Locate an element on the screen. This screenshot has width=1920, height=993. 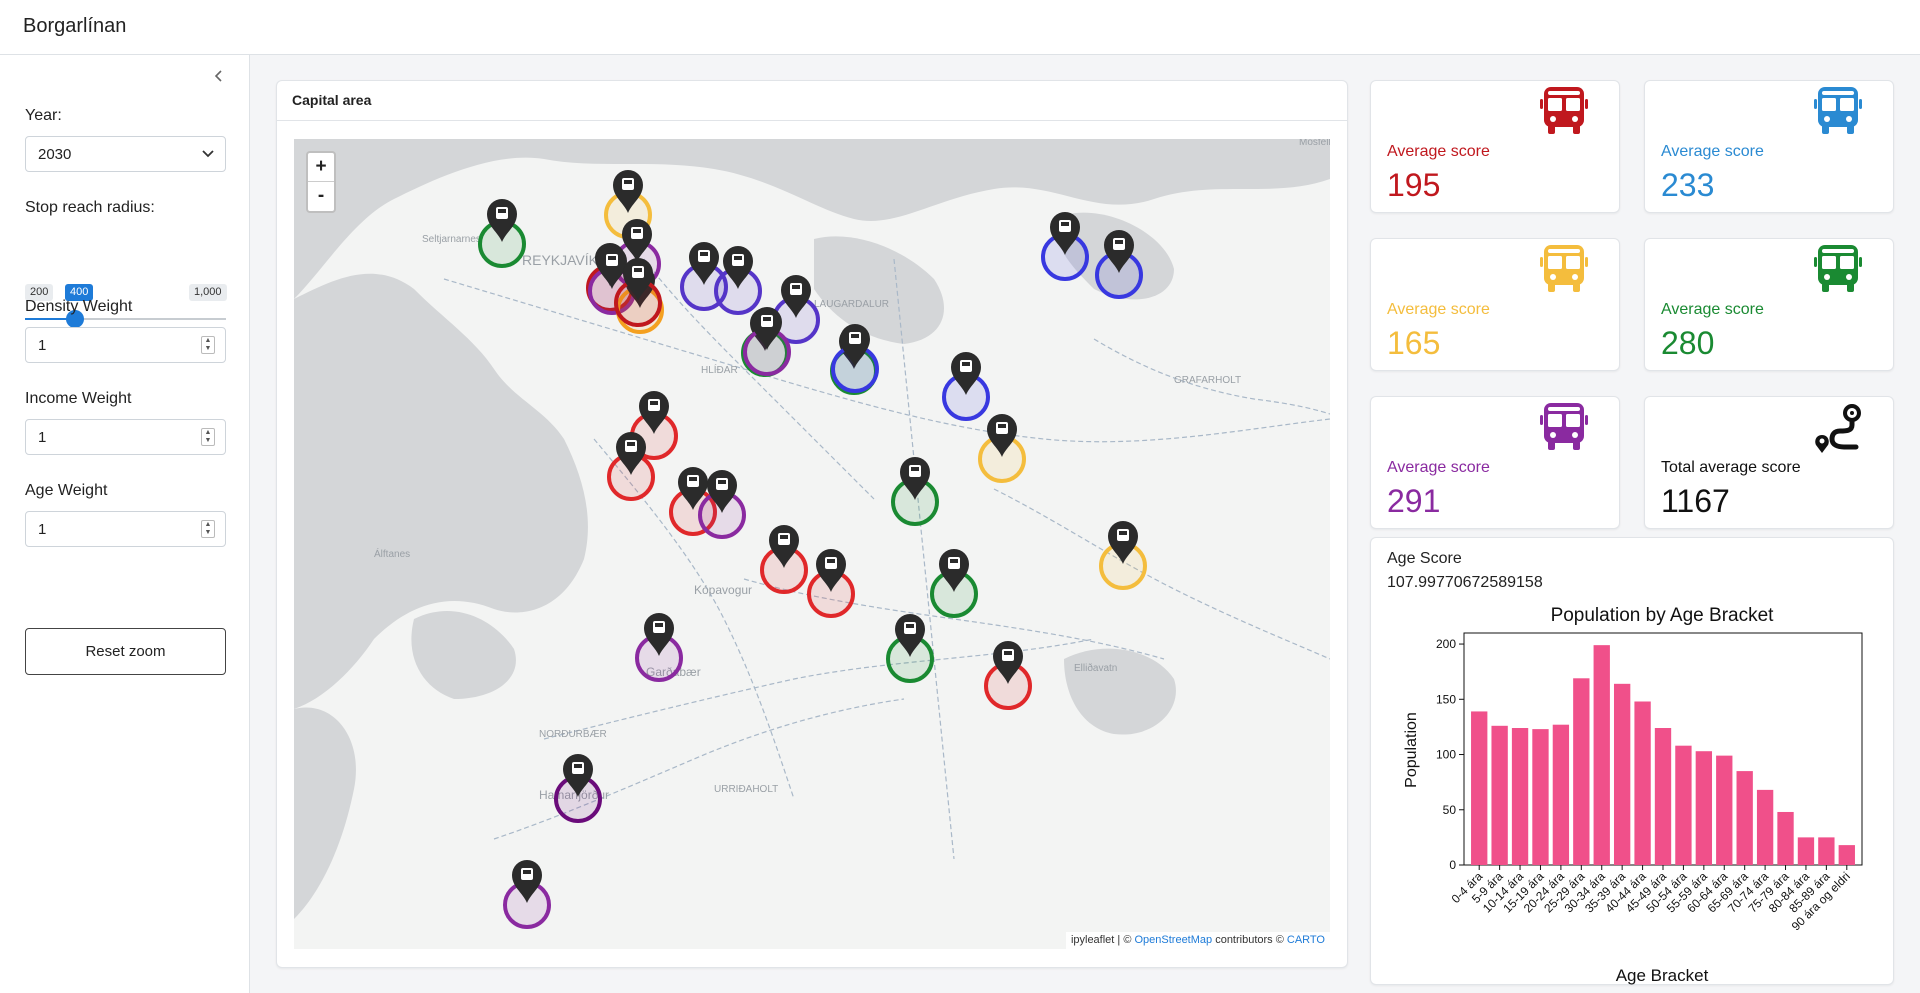
chevron-left-icon is located at coordinates (218, 76).